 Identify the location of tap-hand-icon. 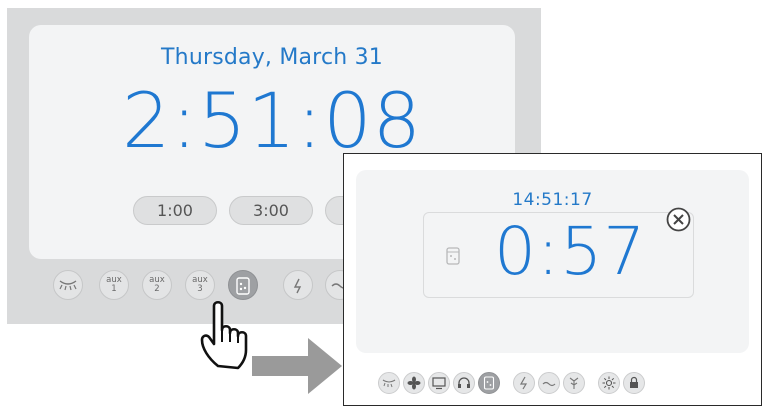
(224, 335).